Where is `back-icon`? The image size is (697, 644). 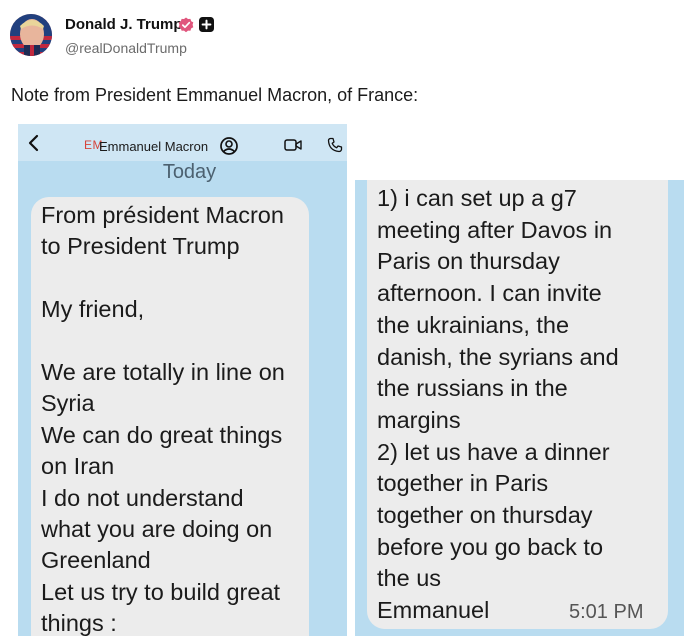 back-icon is located at coordinates (34, 143).